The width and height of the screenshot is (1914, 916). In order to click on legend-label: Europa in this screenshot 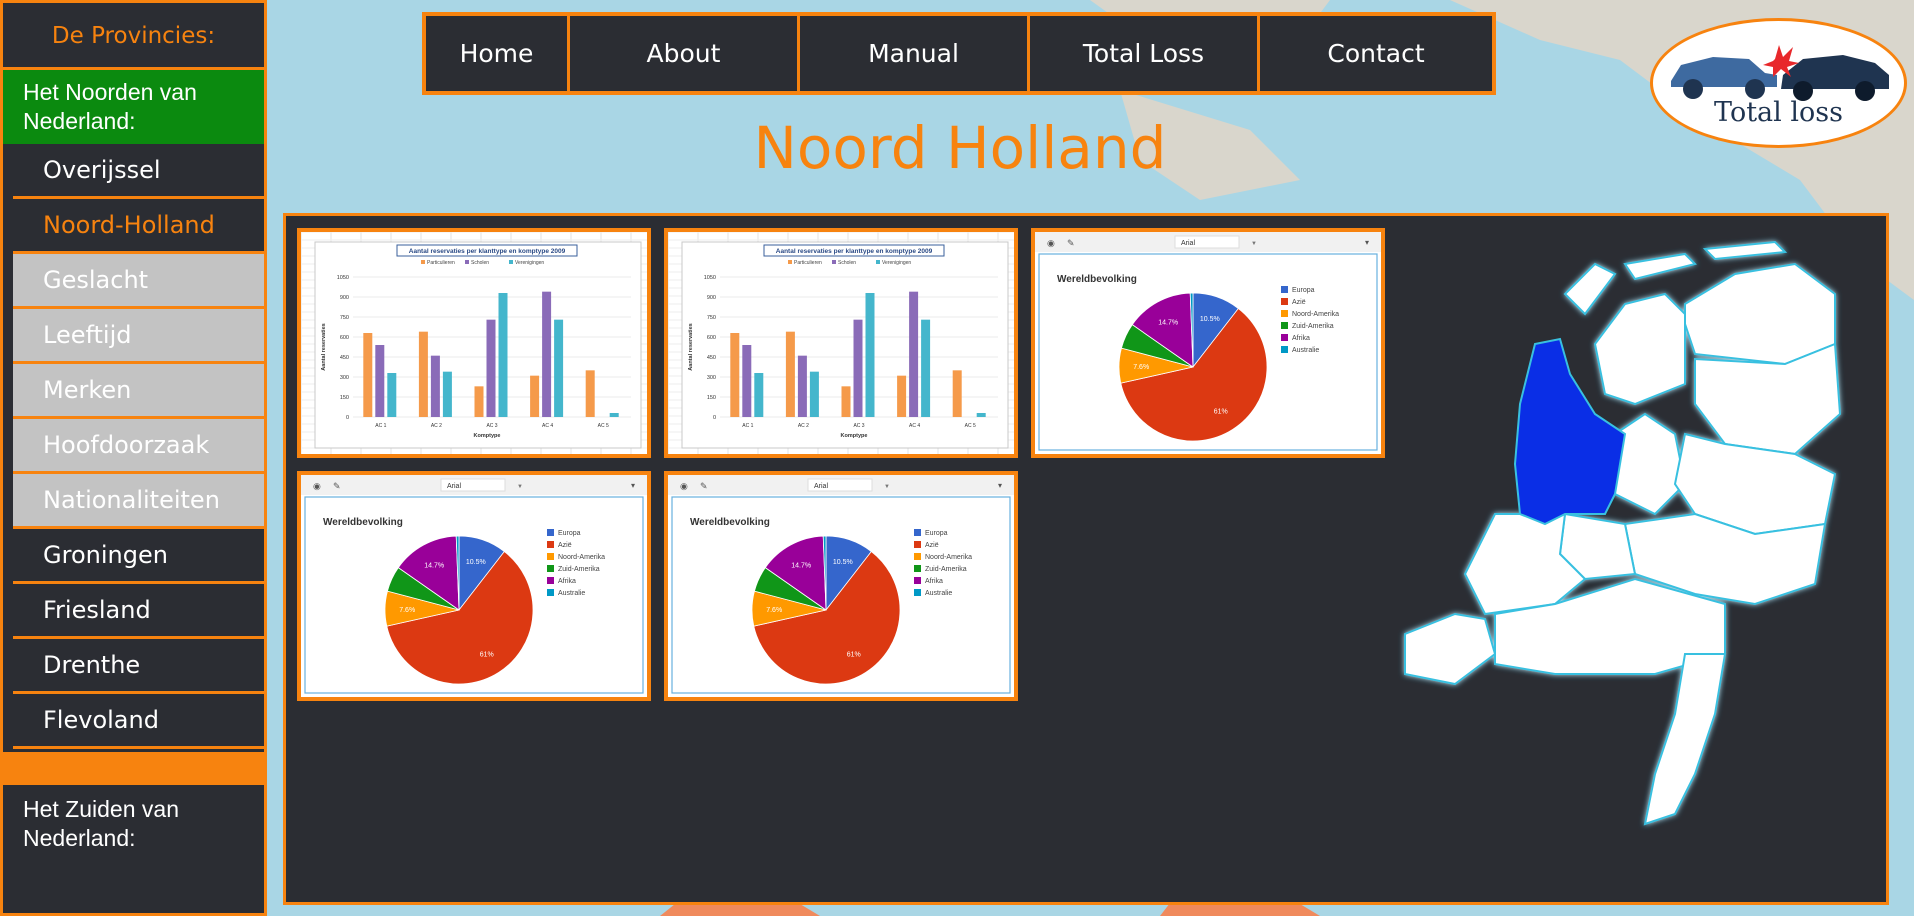, I will do `click(569, 533)`.